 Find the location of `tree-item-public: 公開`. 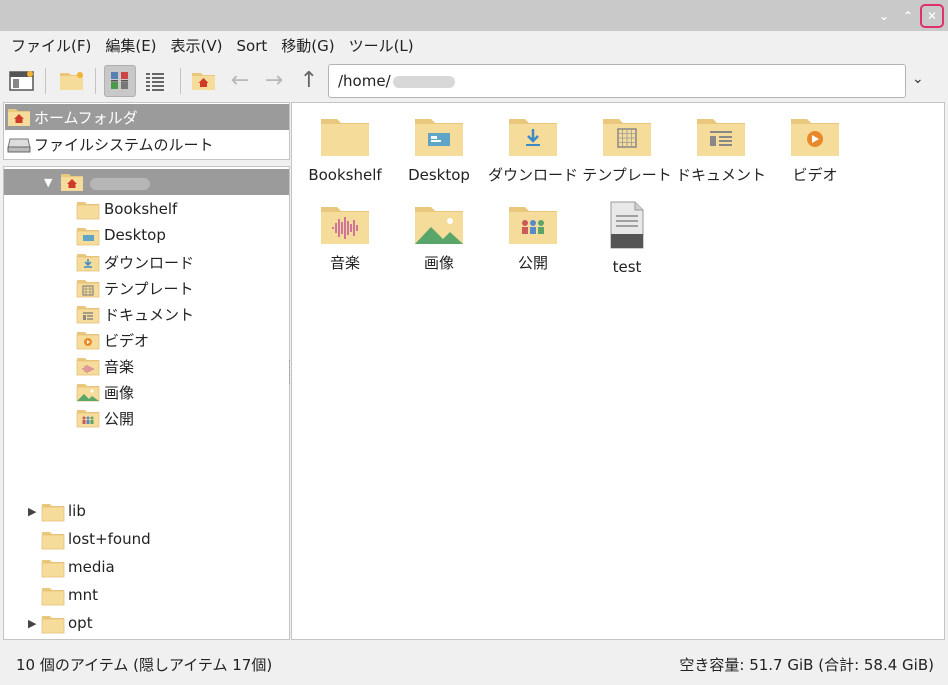

tree-item-public: 公開 is located at coordinates (146, 418).